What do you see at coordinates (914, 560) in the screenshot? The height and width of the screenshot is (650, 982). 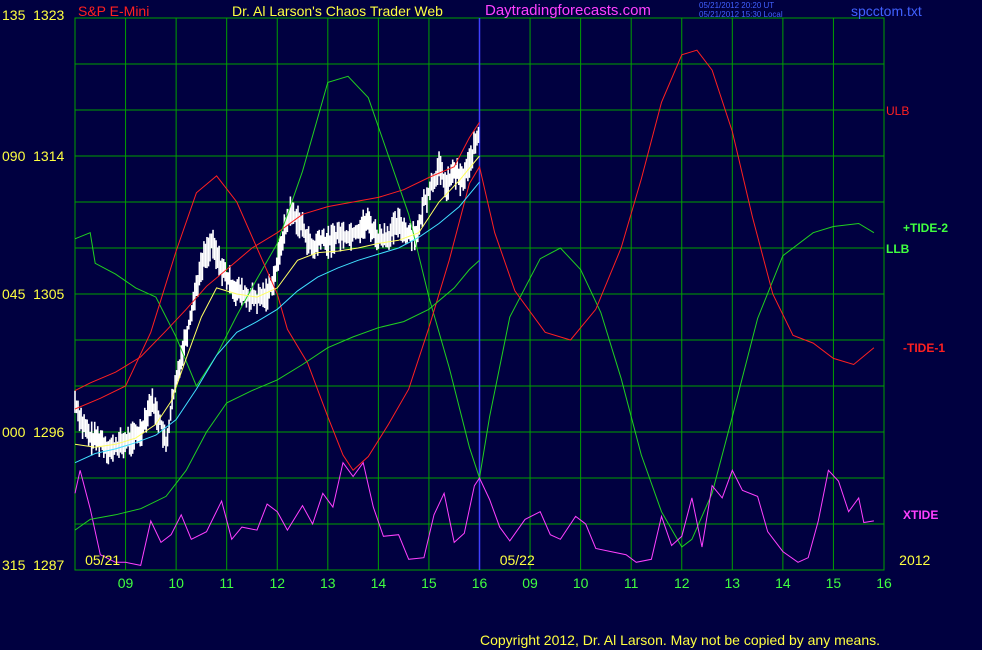 I see `date-label: 2012` at bounding box center [914, 560].